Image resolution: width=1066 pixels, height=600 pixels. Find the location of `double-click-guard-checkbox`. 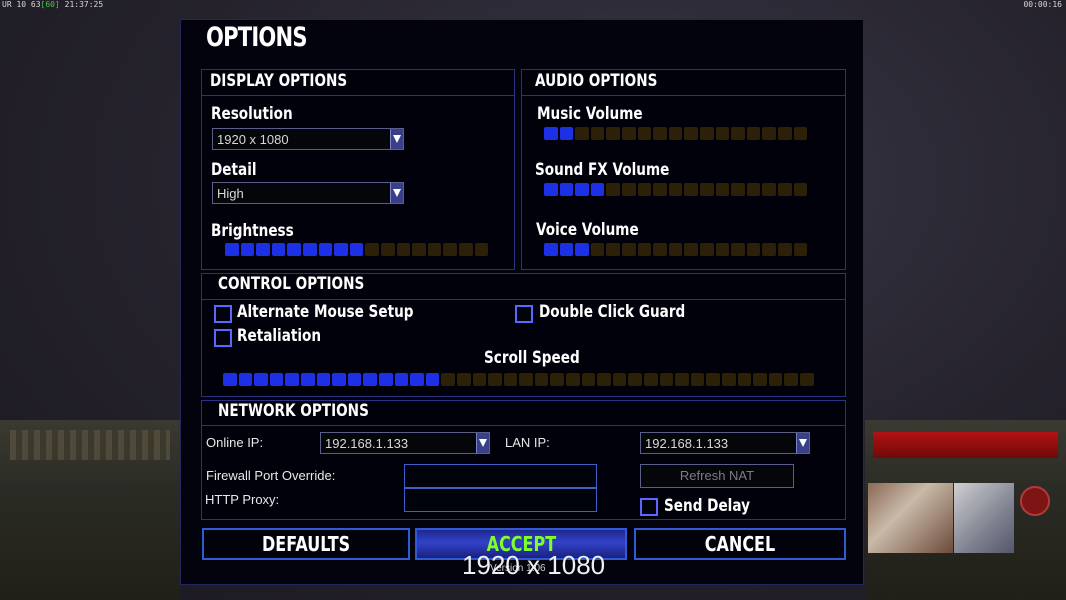

double-click-guard-checkbox is located at coordinates (524, 314).